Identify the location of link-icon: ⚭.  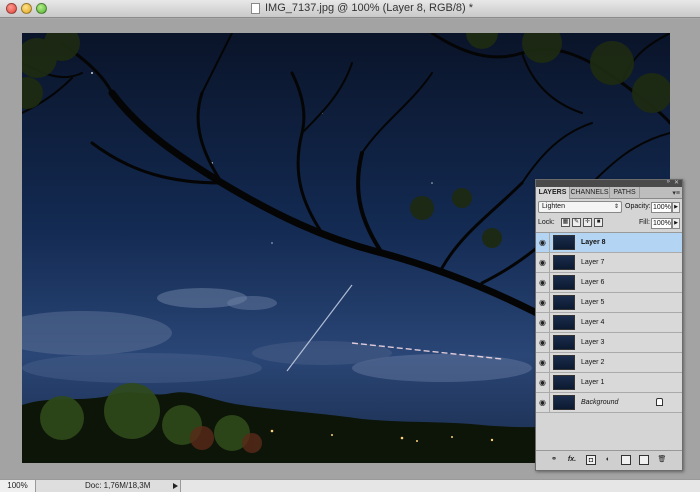
(554, 460).